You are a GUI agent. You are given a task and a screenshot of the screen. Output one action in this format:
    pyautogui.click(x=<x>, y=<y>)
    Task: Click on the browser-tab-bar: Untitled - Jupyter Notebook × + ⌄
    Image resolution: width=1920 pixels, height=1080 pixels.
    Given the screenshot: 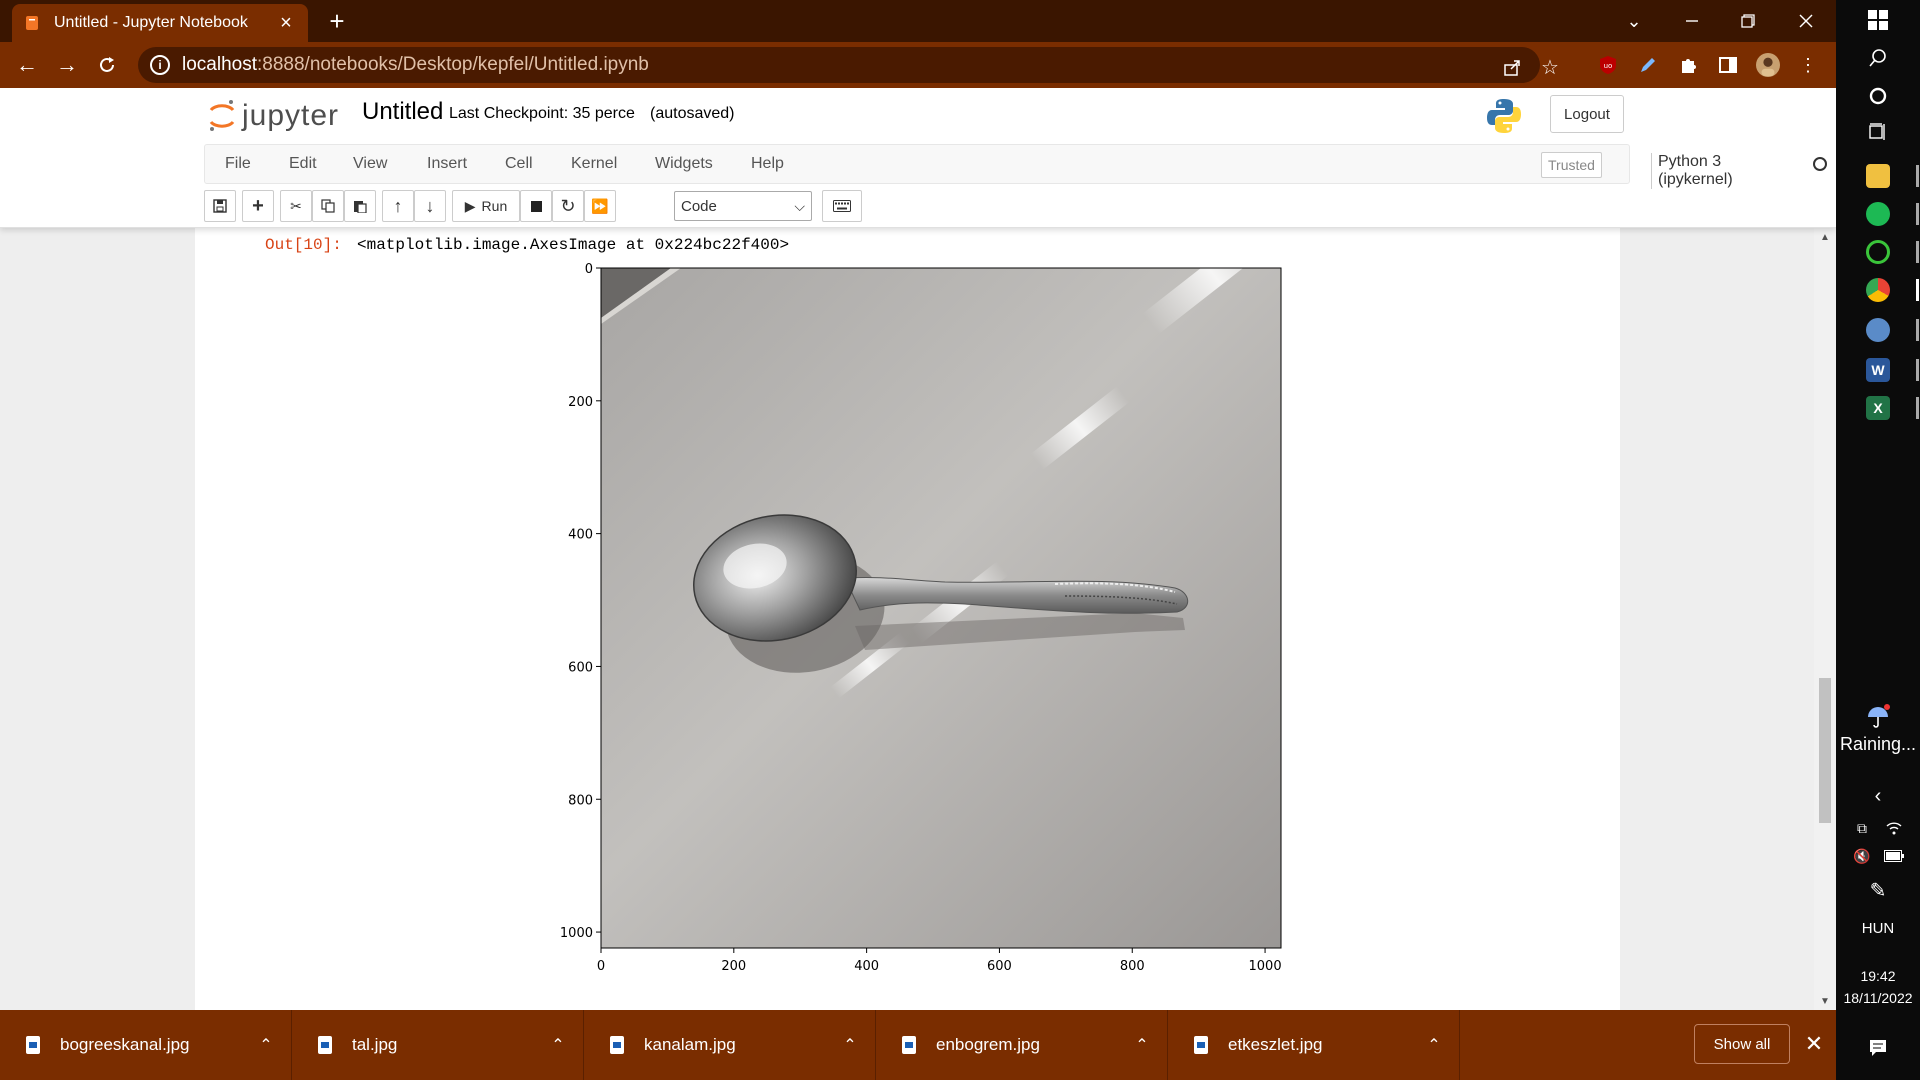 What is the action you would take?
    pyautogui.click(x=918, y=21)
    